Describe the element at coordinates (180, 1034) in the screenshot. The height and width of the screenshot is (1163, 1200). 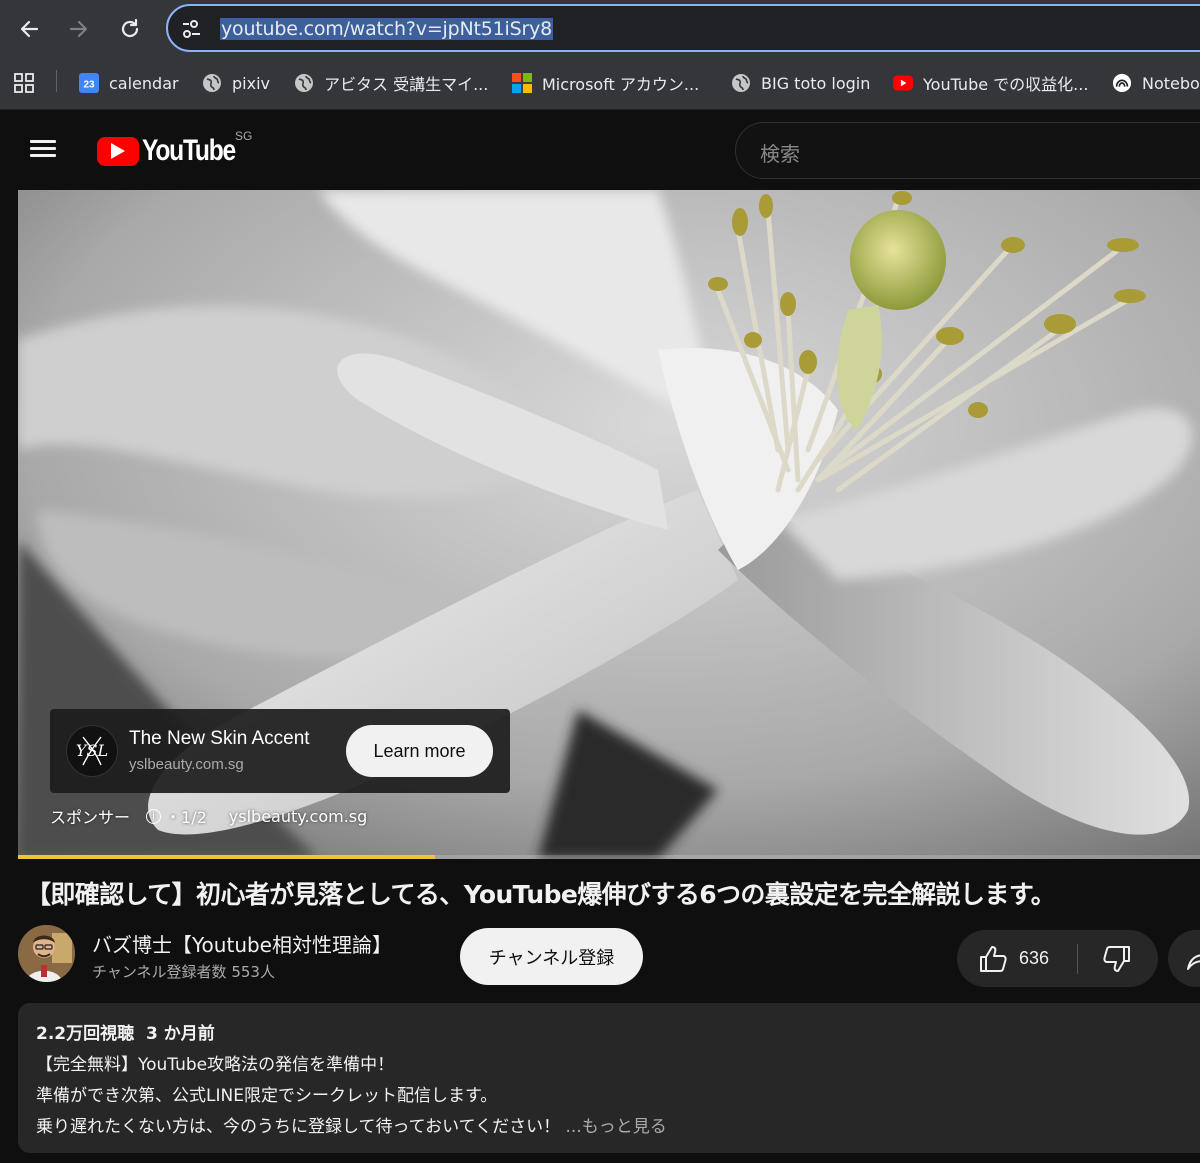
I see `upload-age: 3 か月前` at that location.